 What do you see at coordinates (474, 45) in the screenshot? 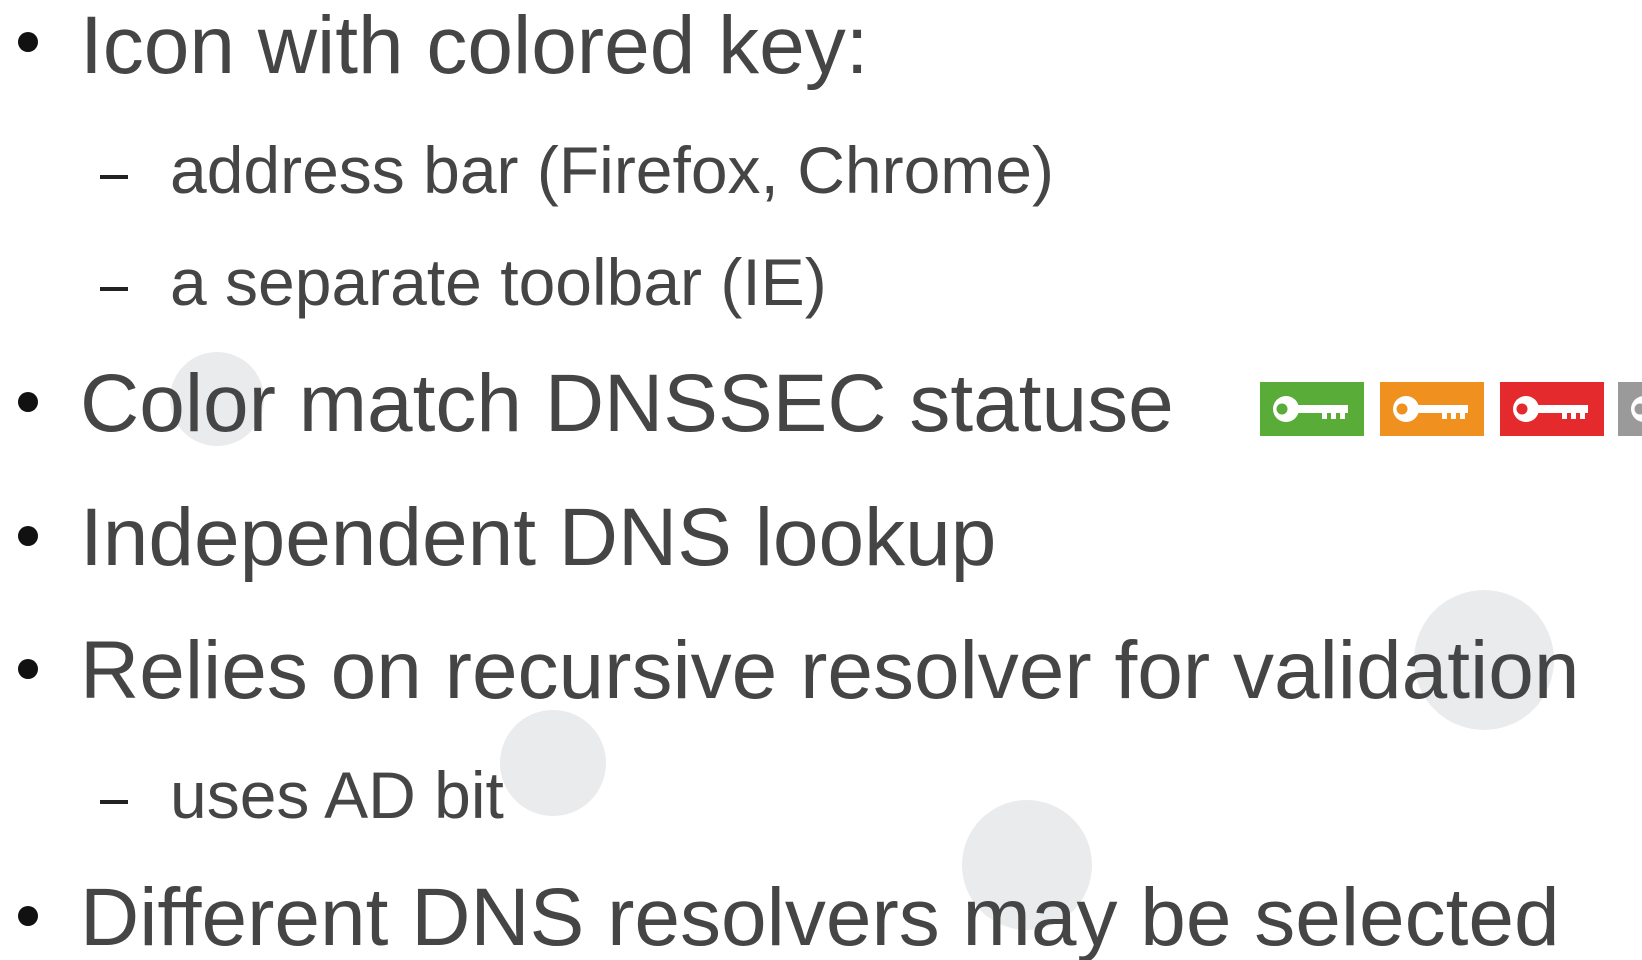
I see `bullet-text: Icon with colored key:` at bounding box center [474, 45].